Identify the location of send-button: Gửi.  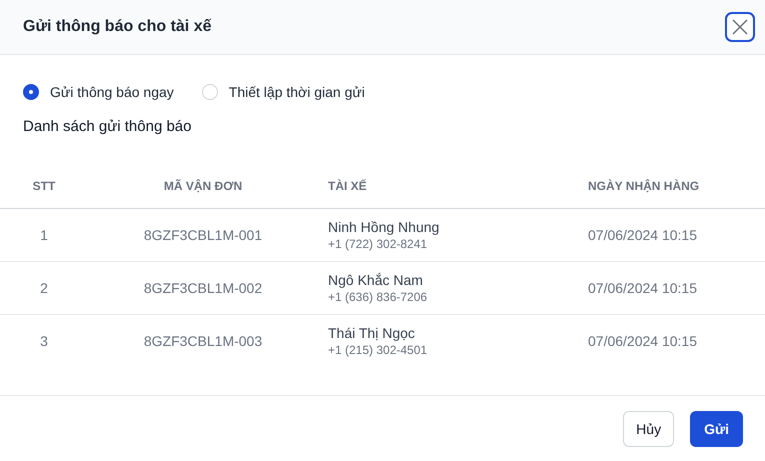
(716, 428).